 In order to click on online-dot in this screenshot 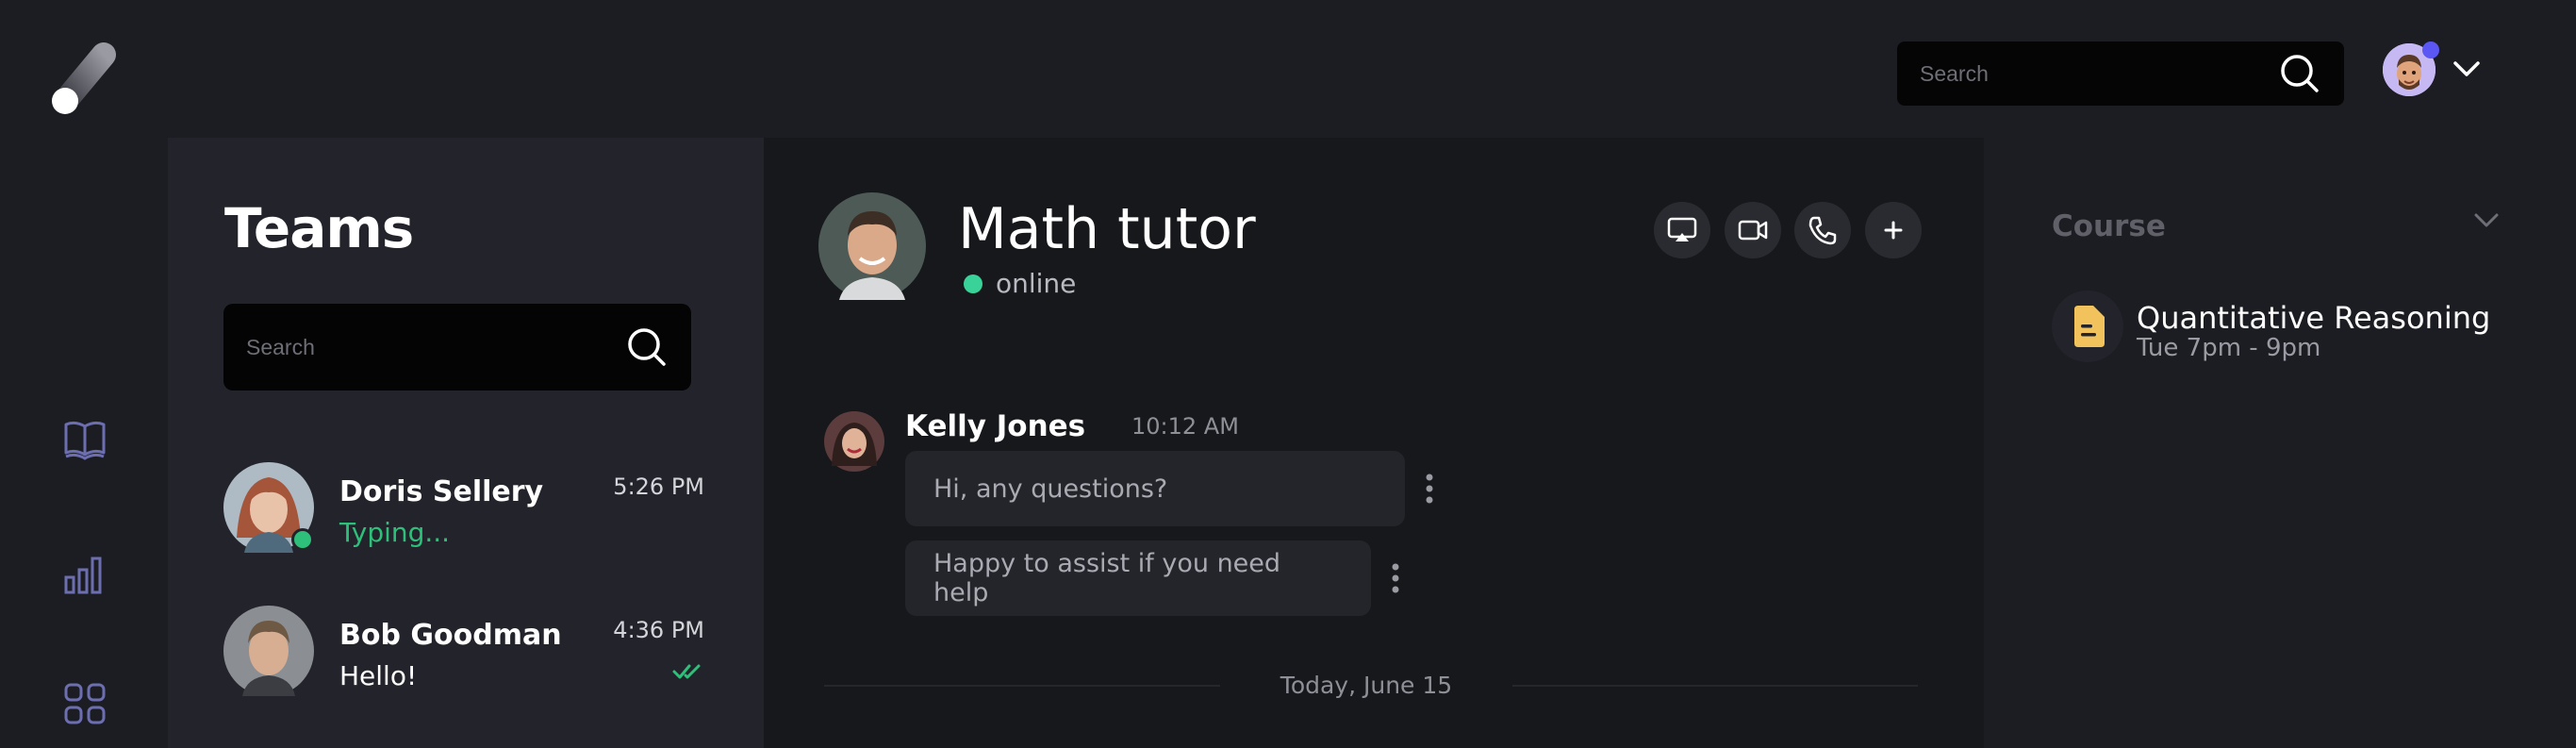, I will do `click(973, 283)`.